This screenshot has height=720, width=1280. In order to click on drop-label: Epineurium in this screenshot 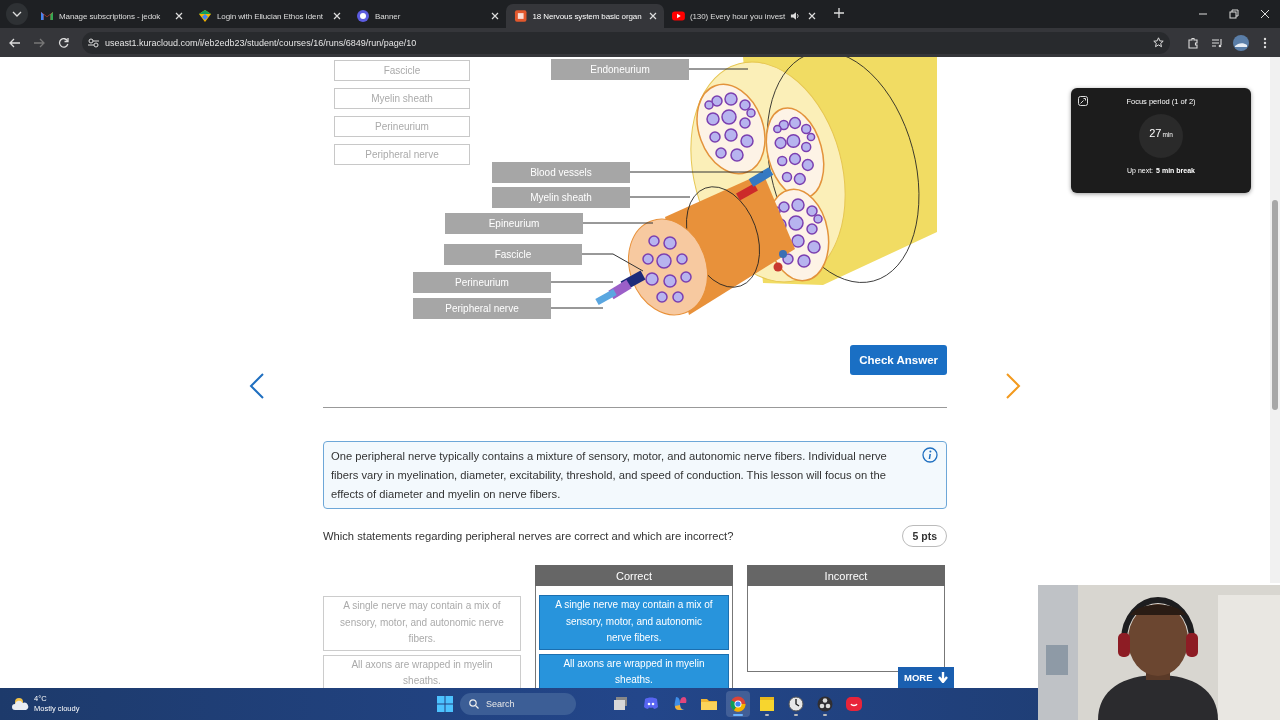, I will do `click(514, 223)`.